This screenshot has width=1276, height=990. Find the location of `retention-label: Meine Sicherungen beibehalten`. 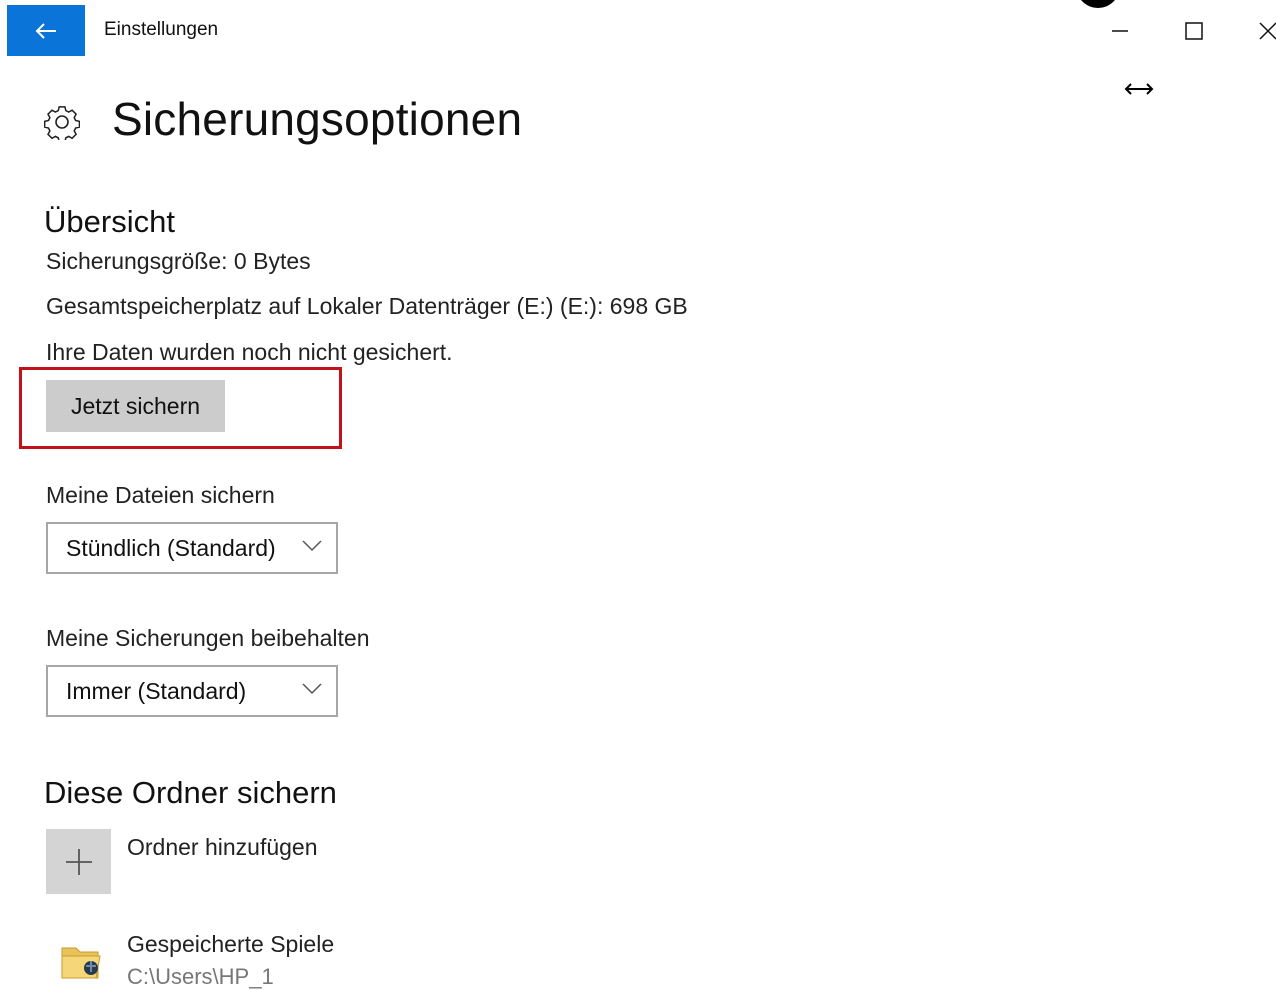

retention-label: Meine Sicherungen beibehalten is located at coordinates (208, 638).